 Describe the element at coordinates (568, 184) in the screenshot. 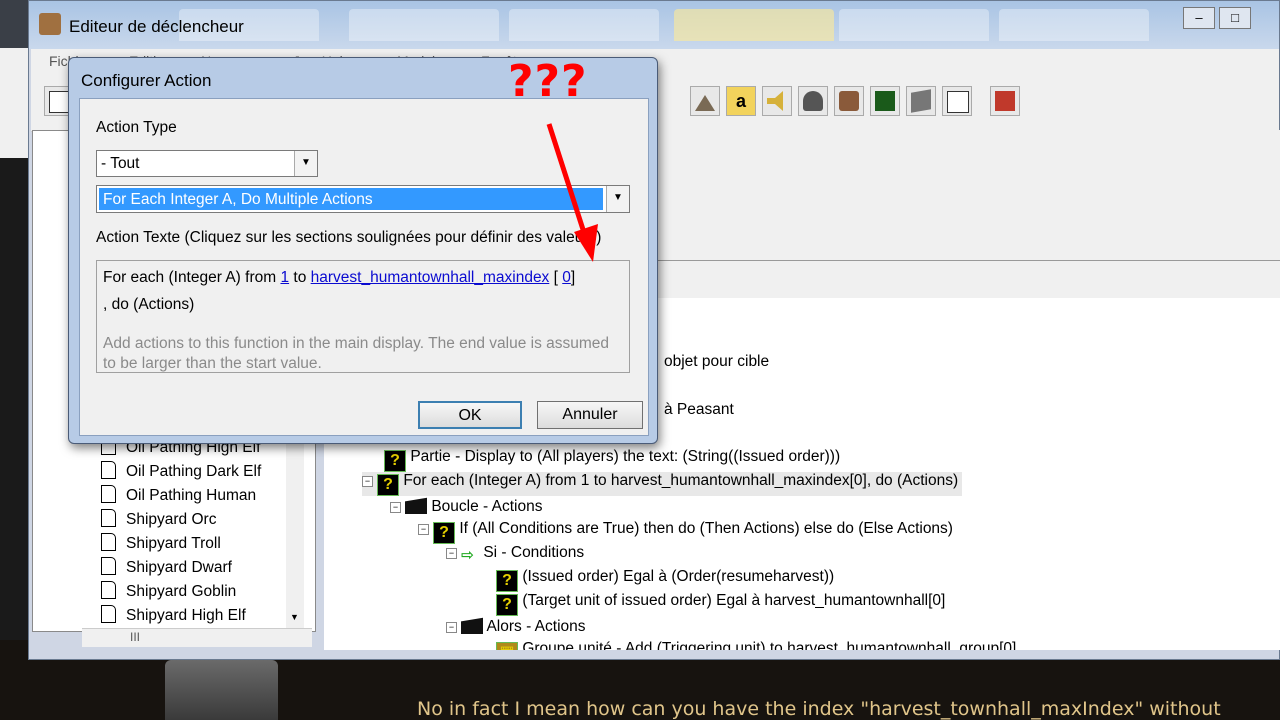

I see `arrow-line` at that location.